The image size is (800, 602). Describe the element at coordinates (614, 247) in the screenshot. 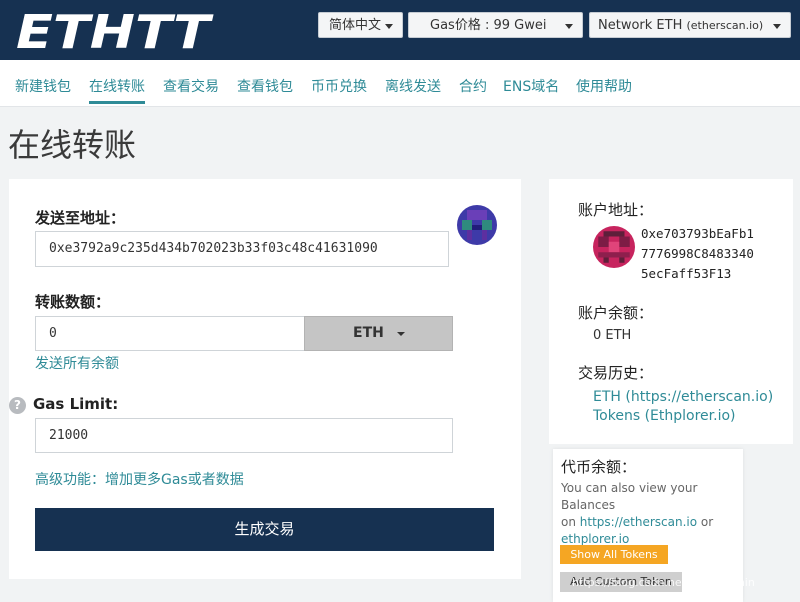

I see `account-identicon` at that location.